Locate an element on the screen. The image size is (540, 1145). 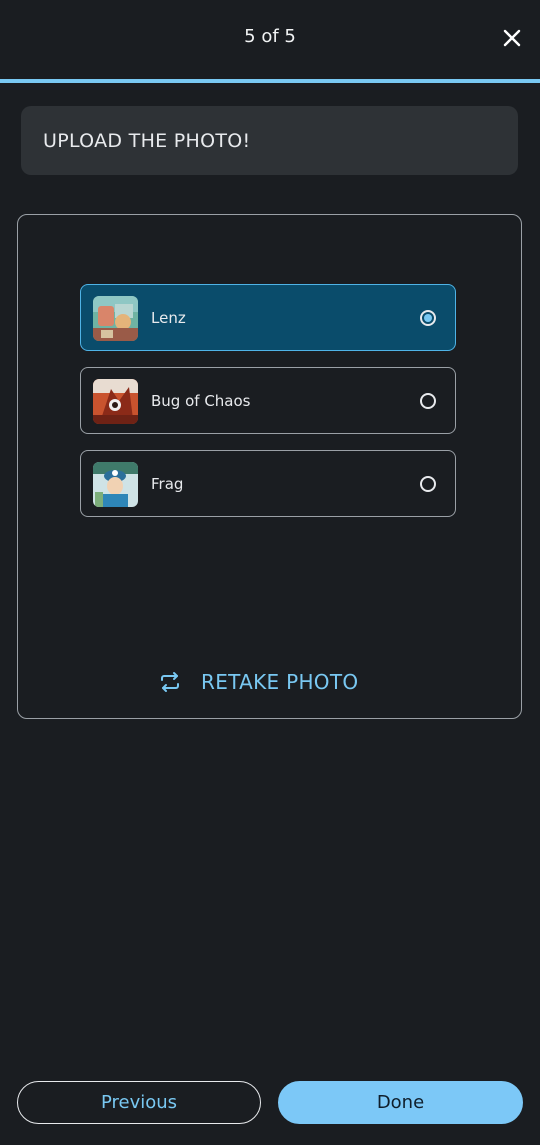
prompt-banner: UPLOAD THE PHOTO! is located at coordinates (269, 140).